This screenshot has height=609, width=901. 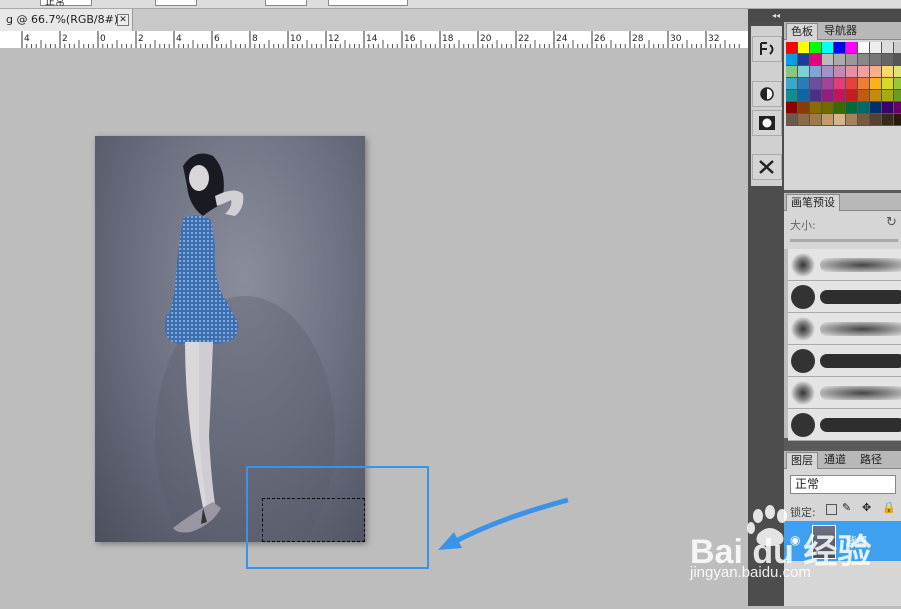 I want to click on options-button, so click(x=368, y=3).